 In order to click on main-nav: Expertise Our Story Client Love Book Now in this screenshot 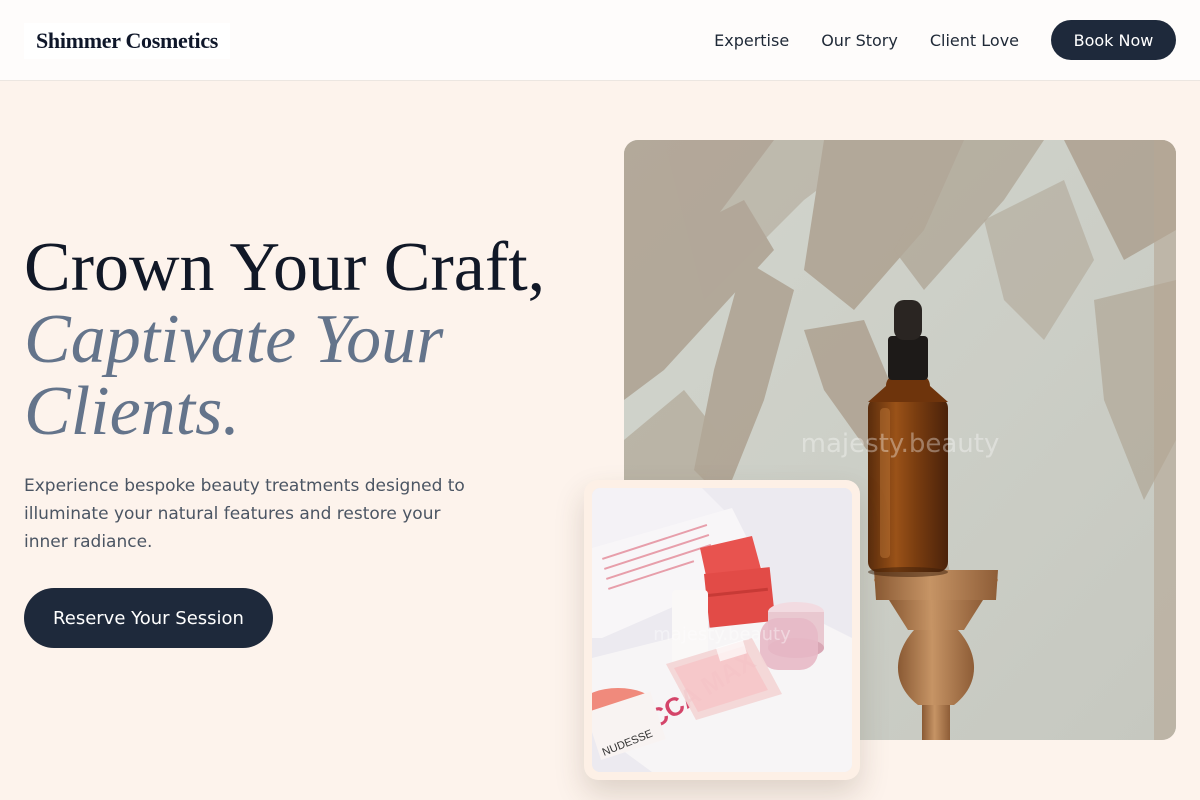, I will do `click(945, 40)`.